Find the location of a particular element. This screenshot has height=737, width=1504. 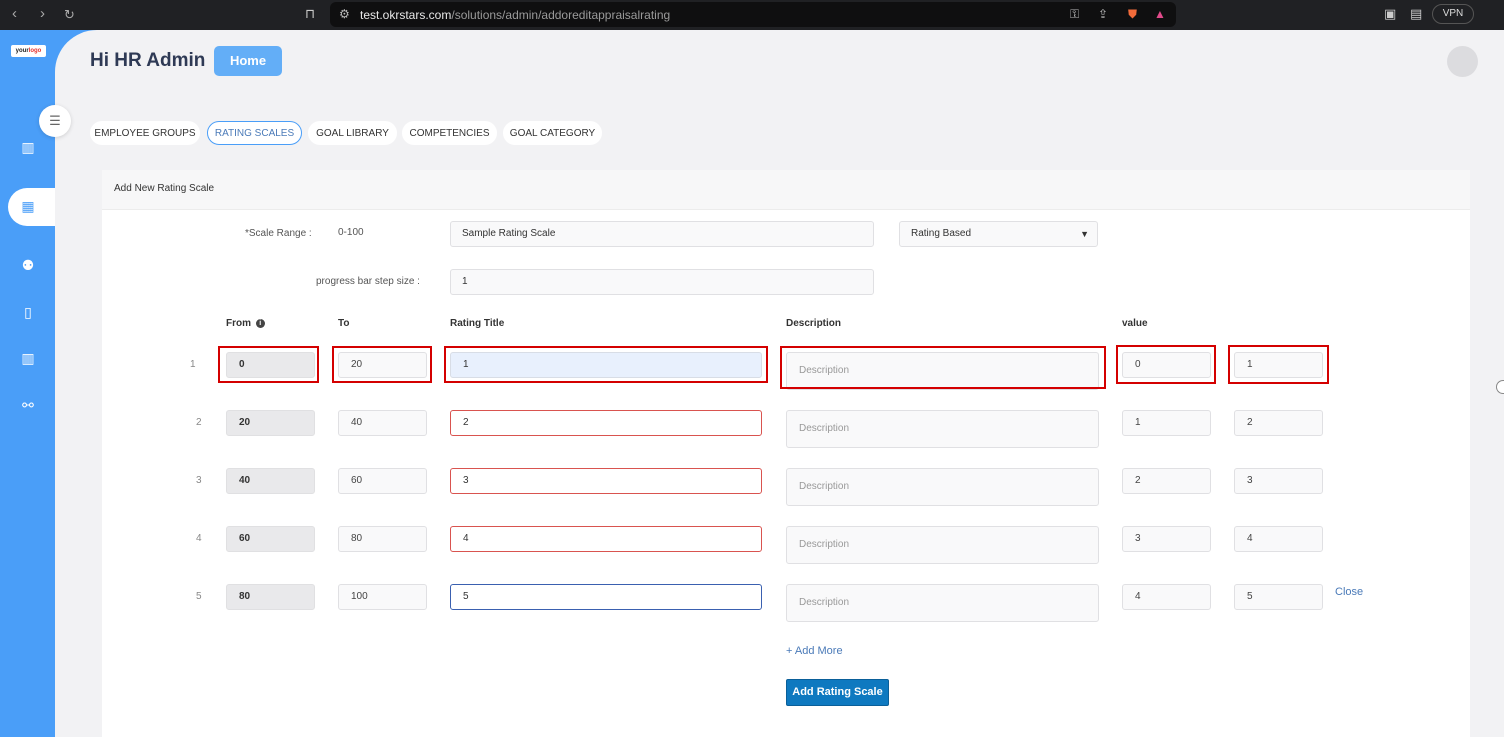

share-icon: ⇪ is located at coordinates (1103, 14).